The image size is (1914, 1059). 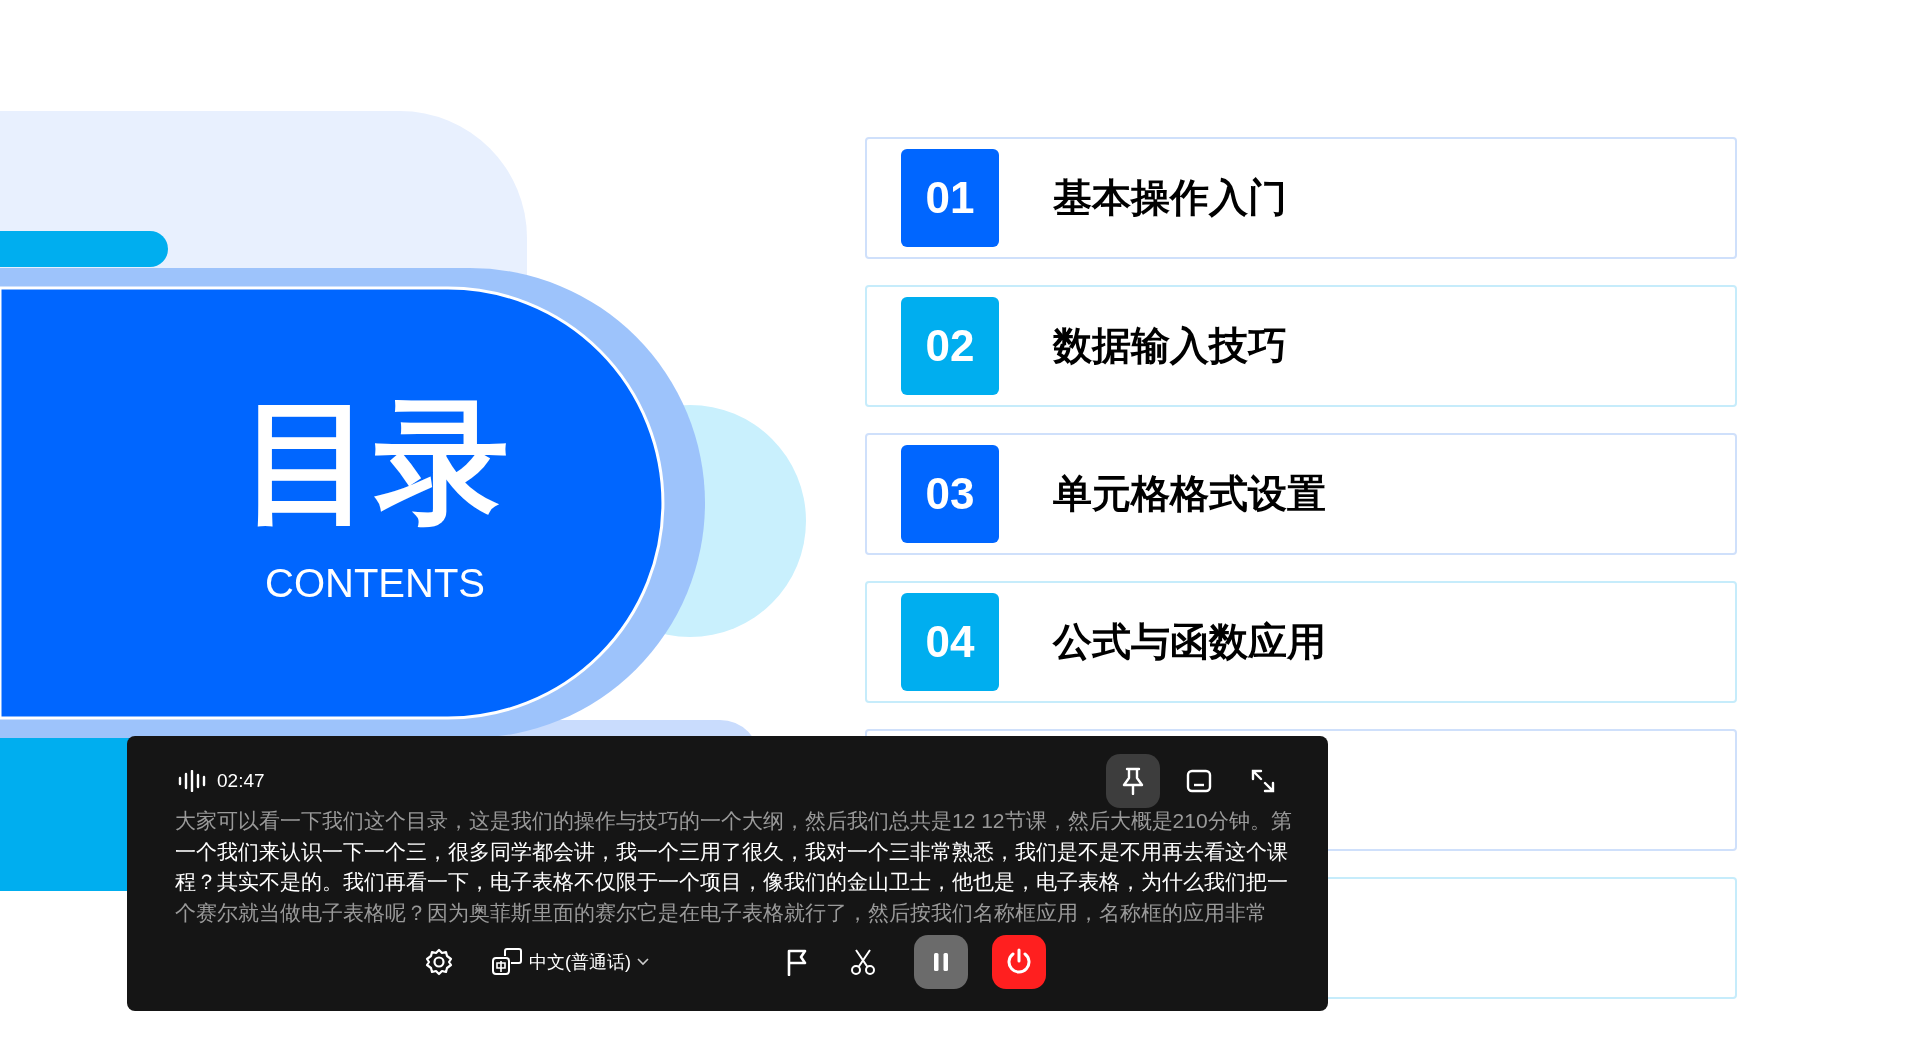 I want to click on caption-line: 程？其实不是的。我们再看一下，电子表格不仅限于一个项目，像我们的金山卫士，他也是，电子表格，为什么我们把一, so click(x=731, y=882).